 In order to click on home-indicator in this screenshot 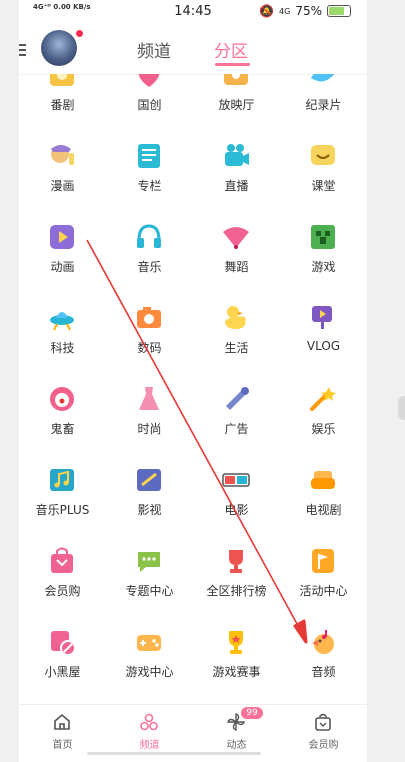, I will do `click(174, 753)`.